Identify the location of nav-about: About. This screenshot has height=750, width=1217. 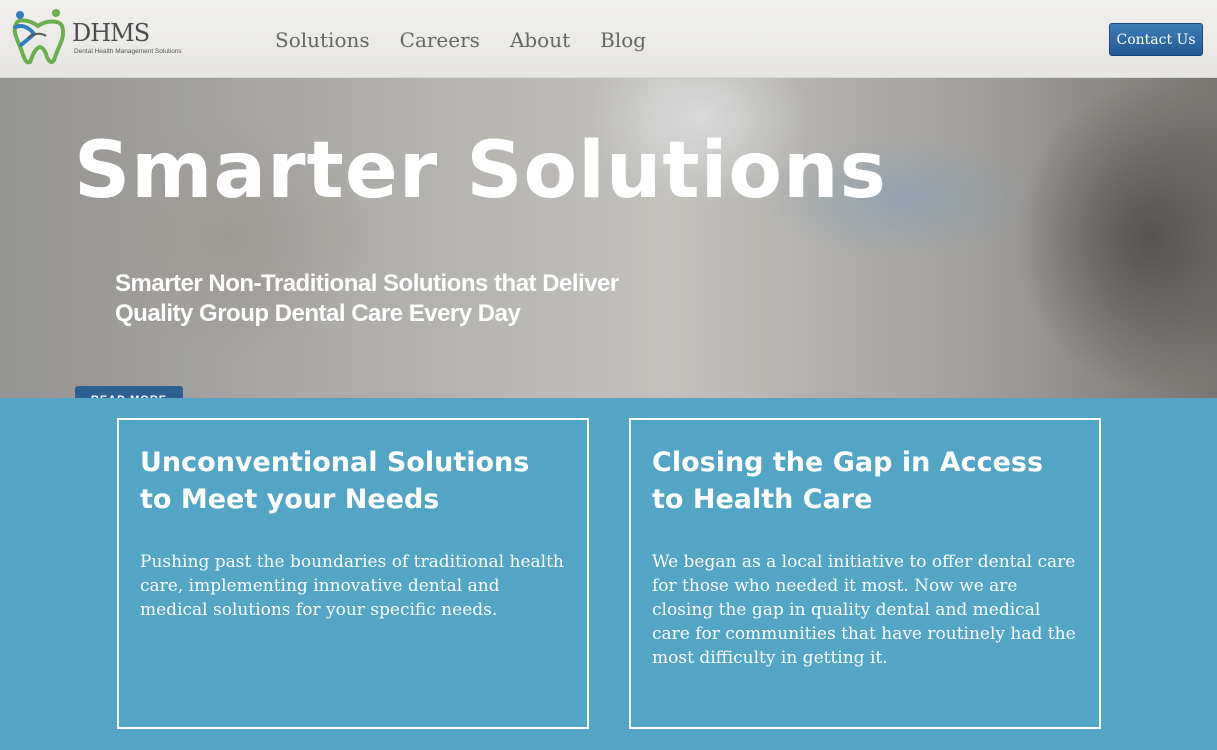
(540, 40).